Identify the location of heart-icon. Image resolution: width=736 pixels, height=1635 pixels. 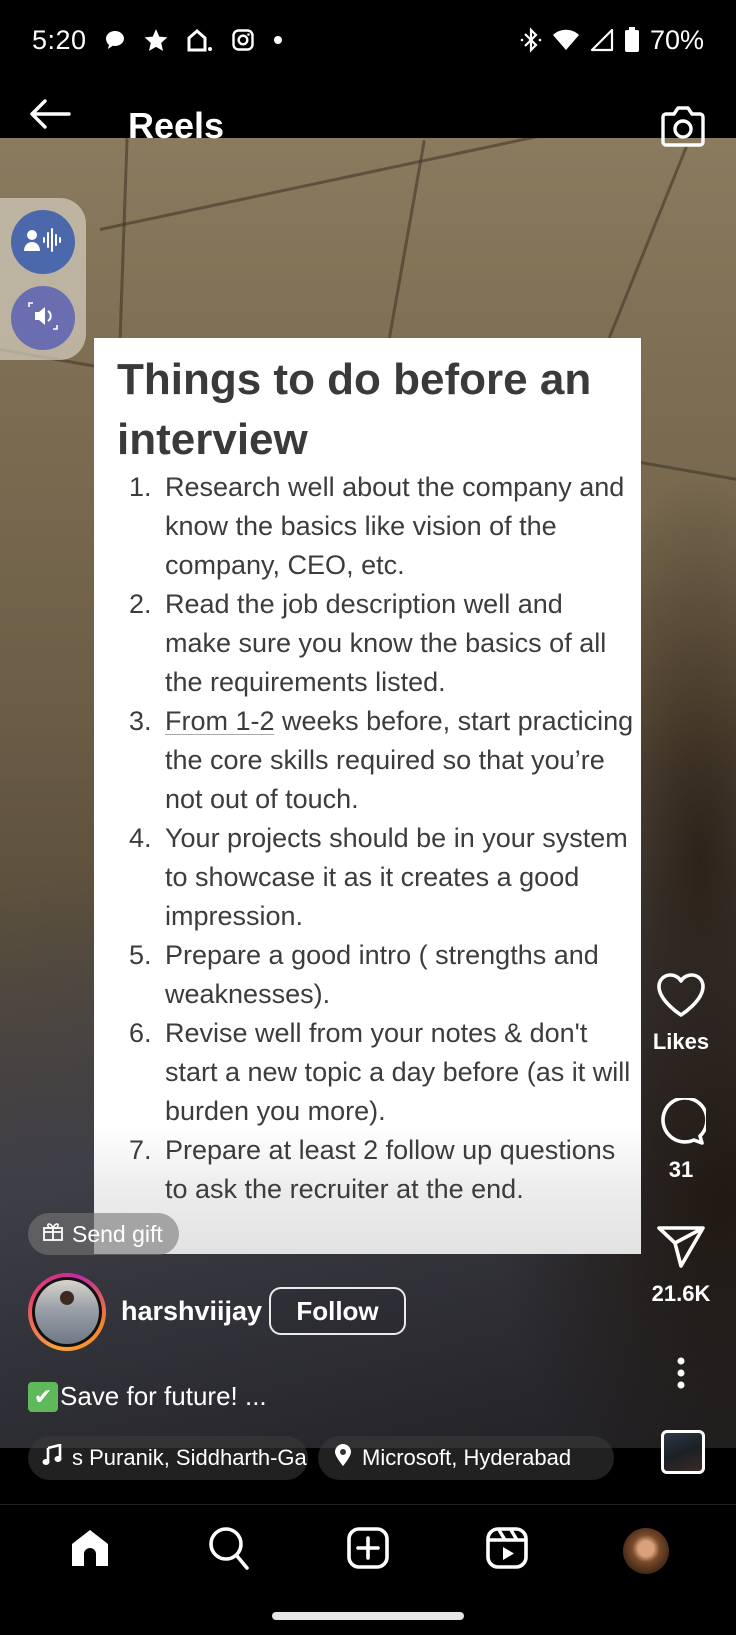
(681, 997).